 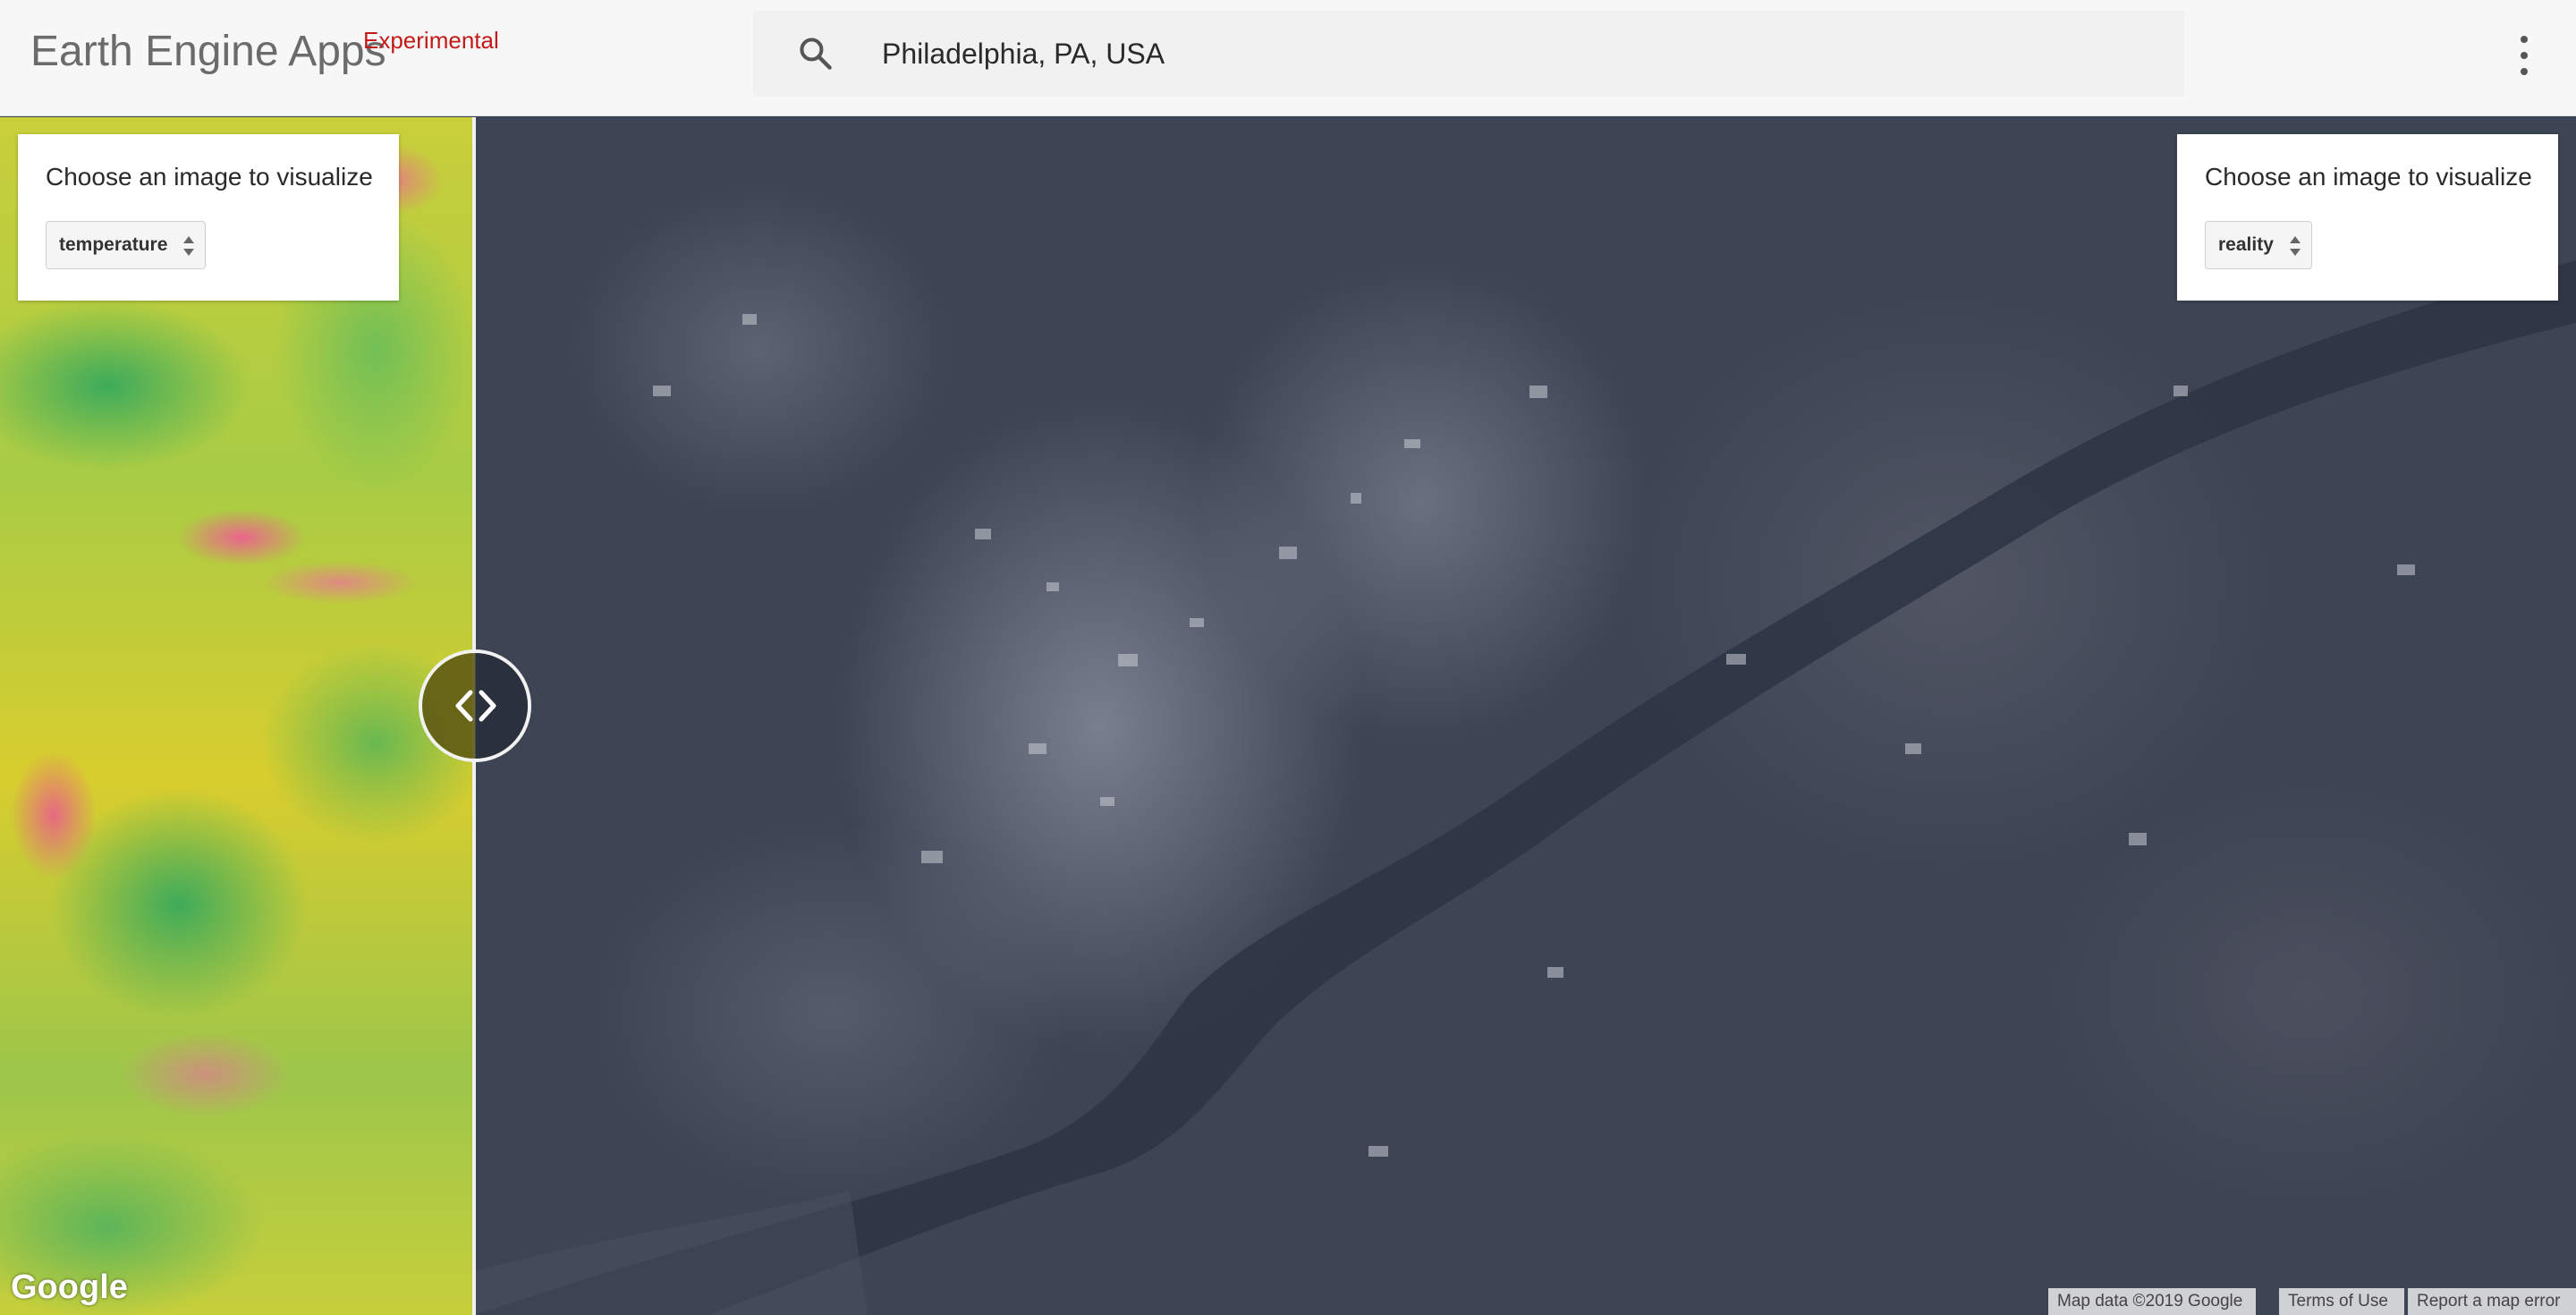 What do you see at coordinates (2367, 217) in the screenshot?
I see `right-image-panel: Choose an image to visualize reality` at bounding box center [2367, 217].